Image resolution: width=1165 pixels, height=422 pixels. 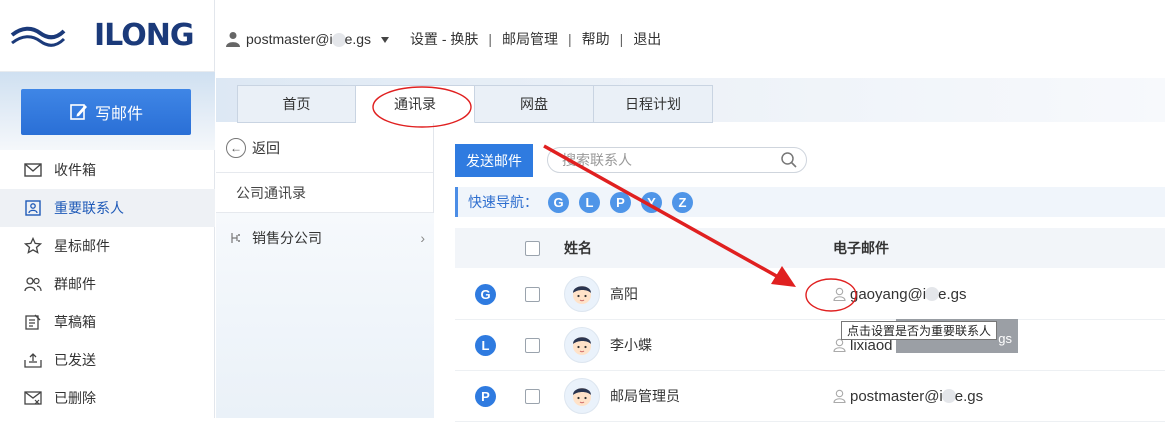 What do you see at coordinates (33, 246) in the screenshot?
I see `star-icon` at bounding box center [33, 246].